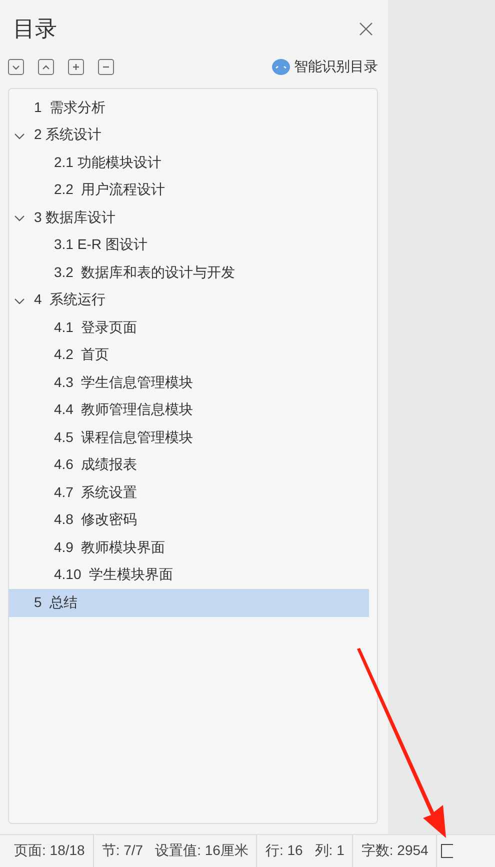 The height and width of the screenshot is (867, 495). What do you see at coordinates (189, 135) in the screenshot?
I see `toc-item: 2 系统设计` at bounding box center [189, 135].